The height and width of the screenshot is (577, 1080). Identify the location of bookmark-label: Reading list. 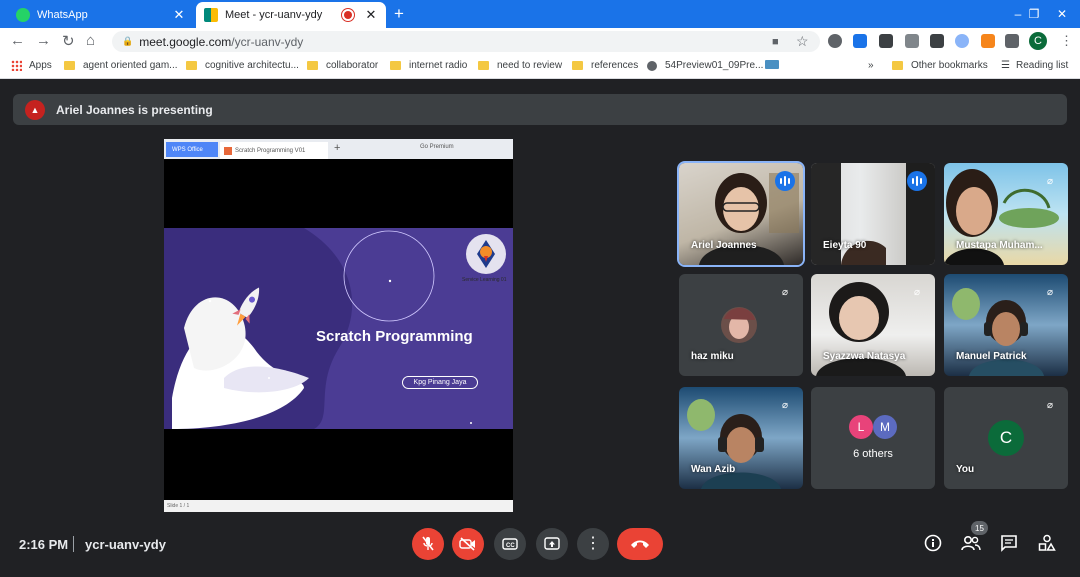
(1042, 65).